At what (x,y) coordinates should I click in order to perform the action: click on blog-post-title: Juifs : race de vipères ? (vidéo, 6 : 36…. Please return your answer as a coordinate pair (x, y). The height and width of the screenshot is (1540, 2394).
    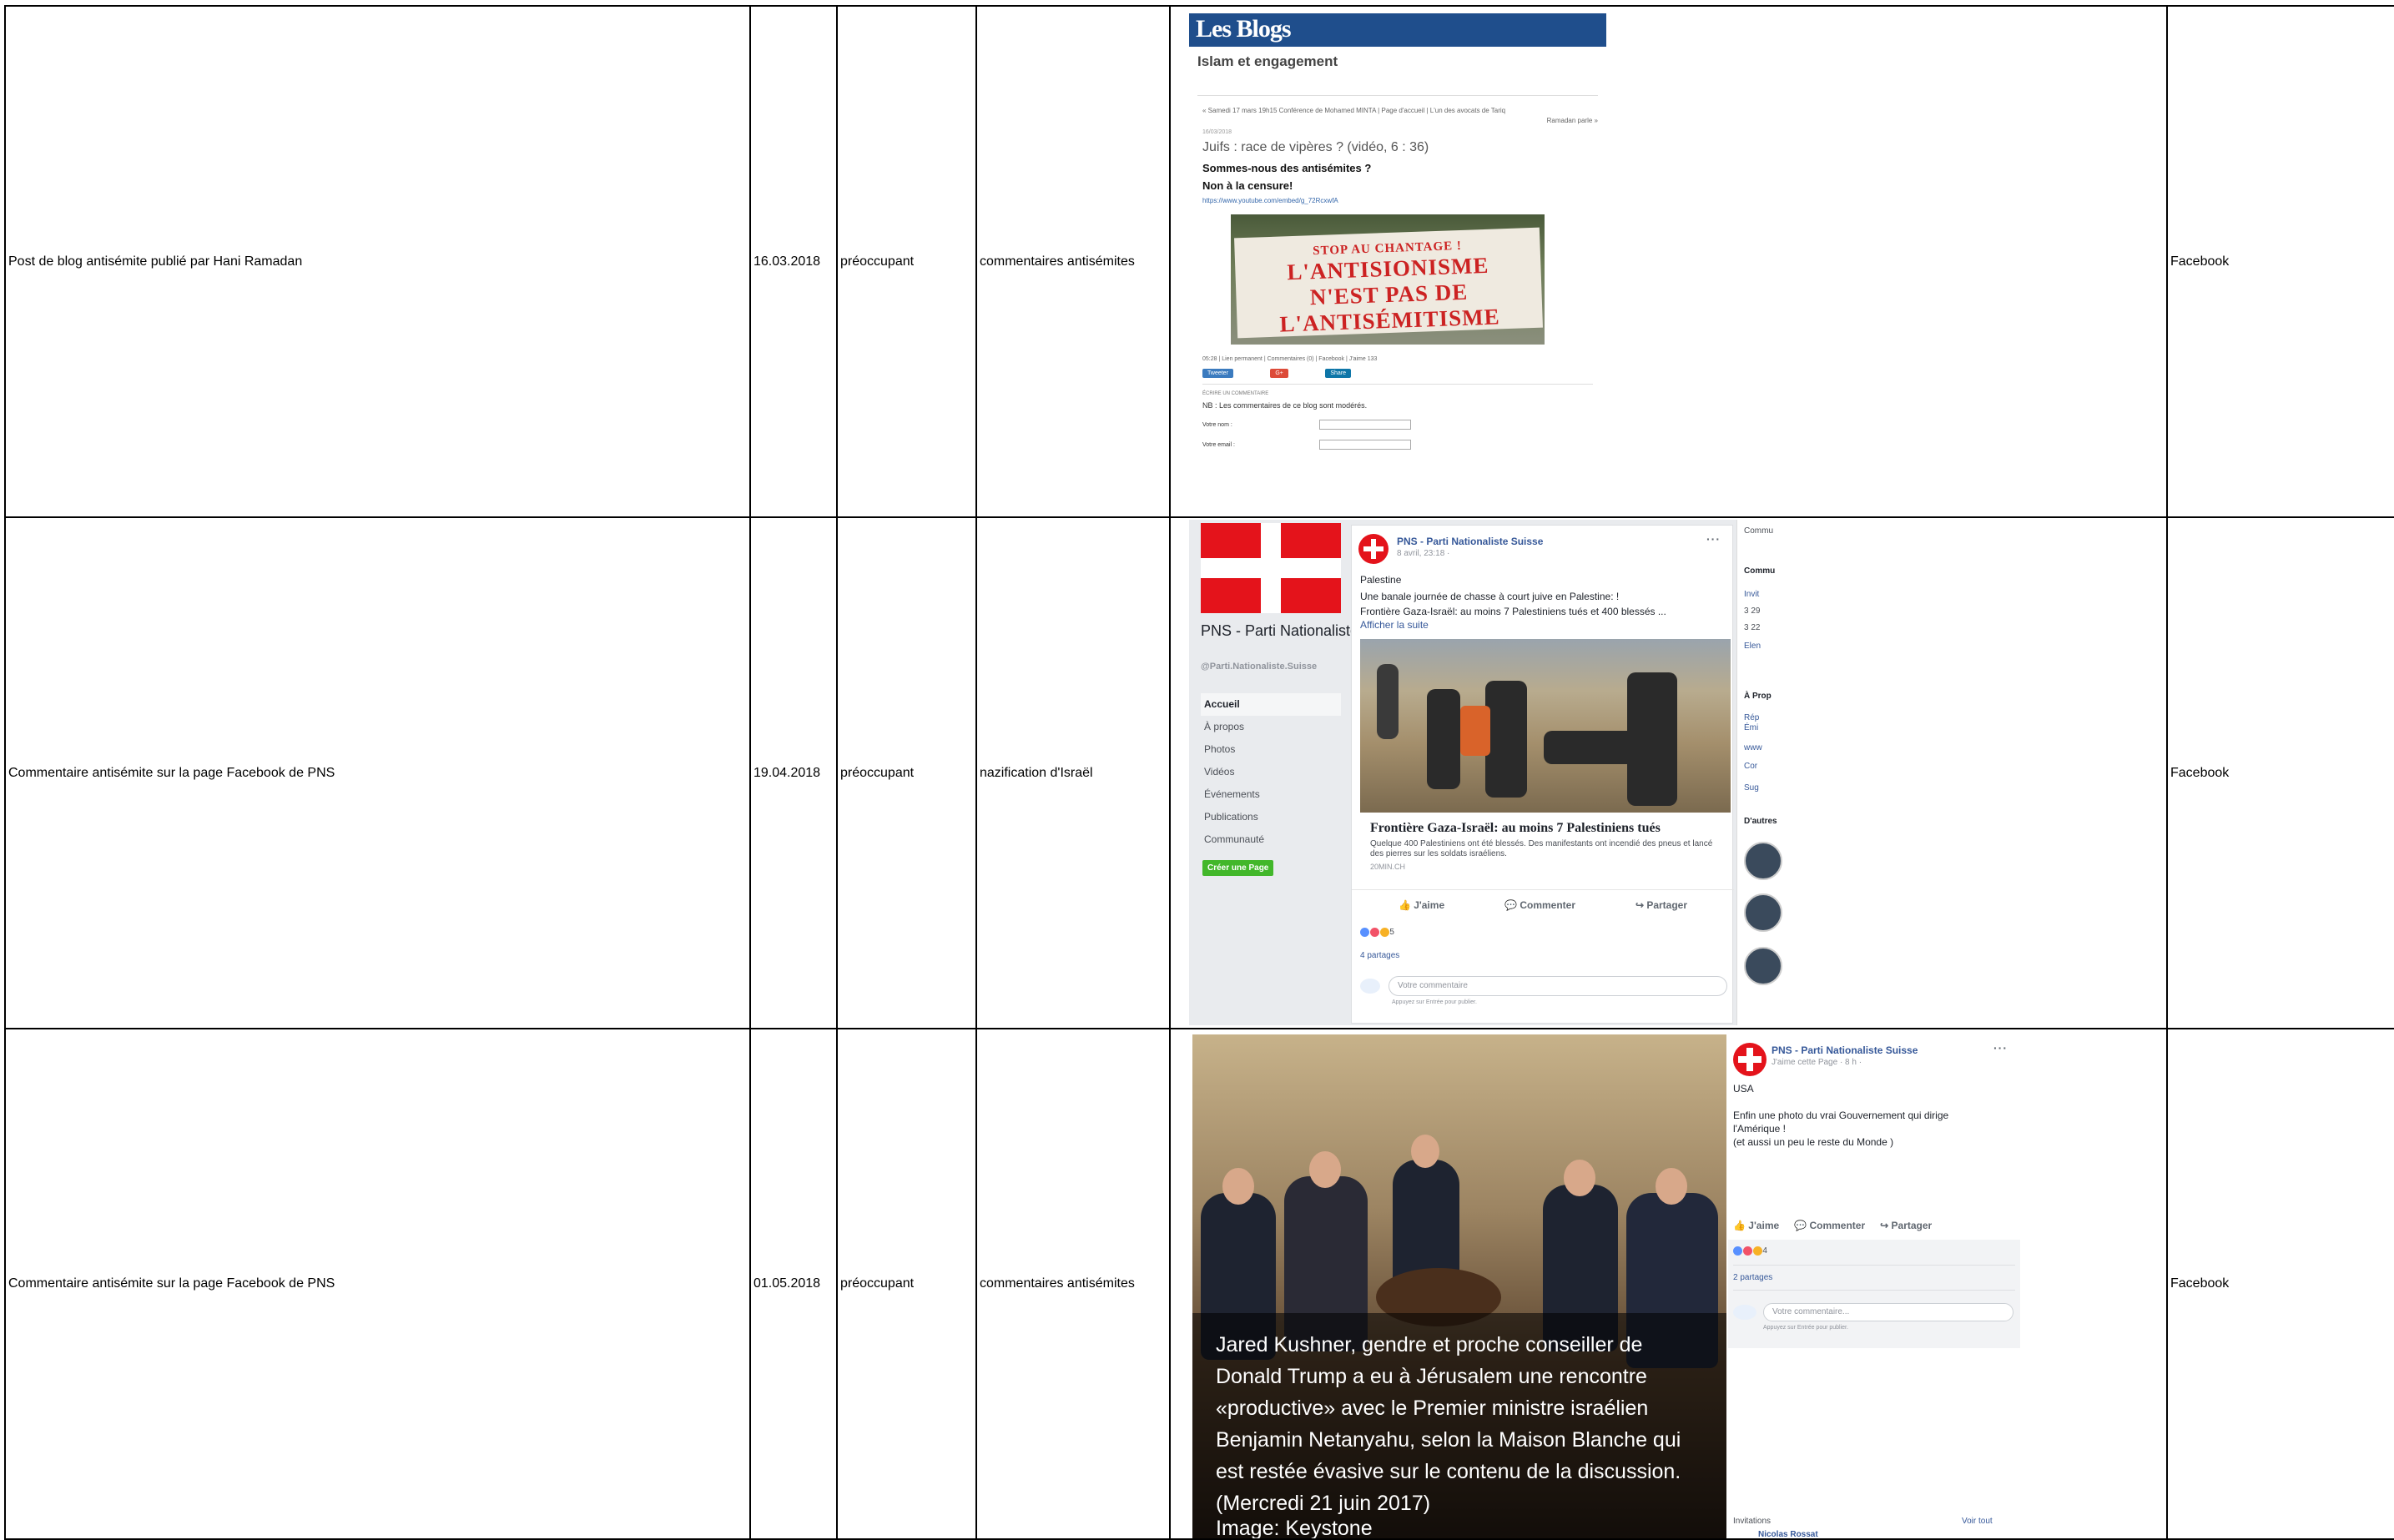
    Looking at the image, I should click on (1315, 147).